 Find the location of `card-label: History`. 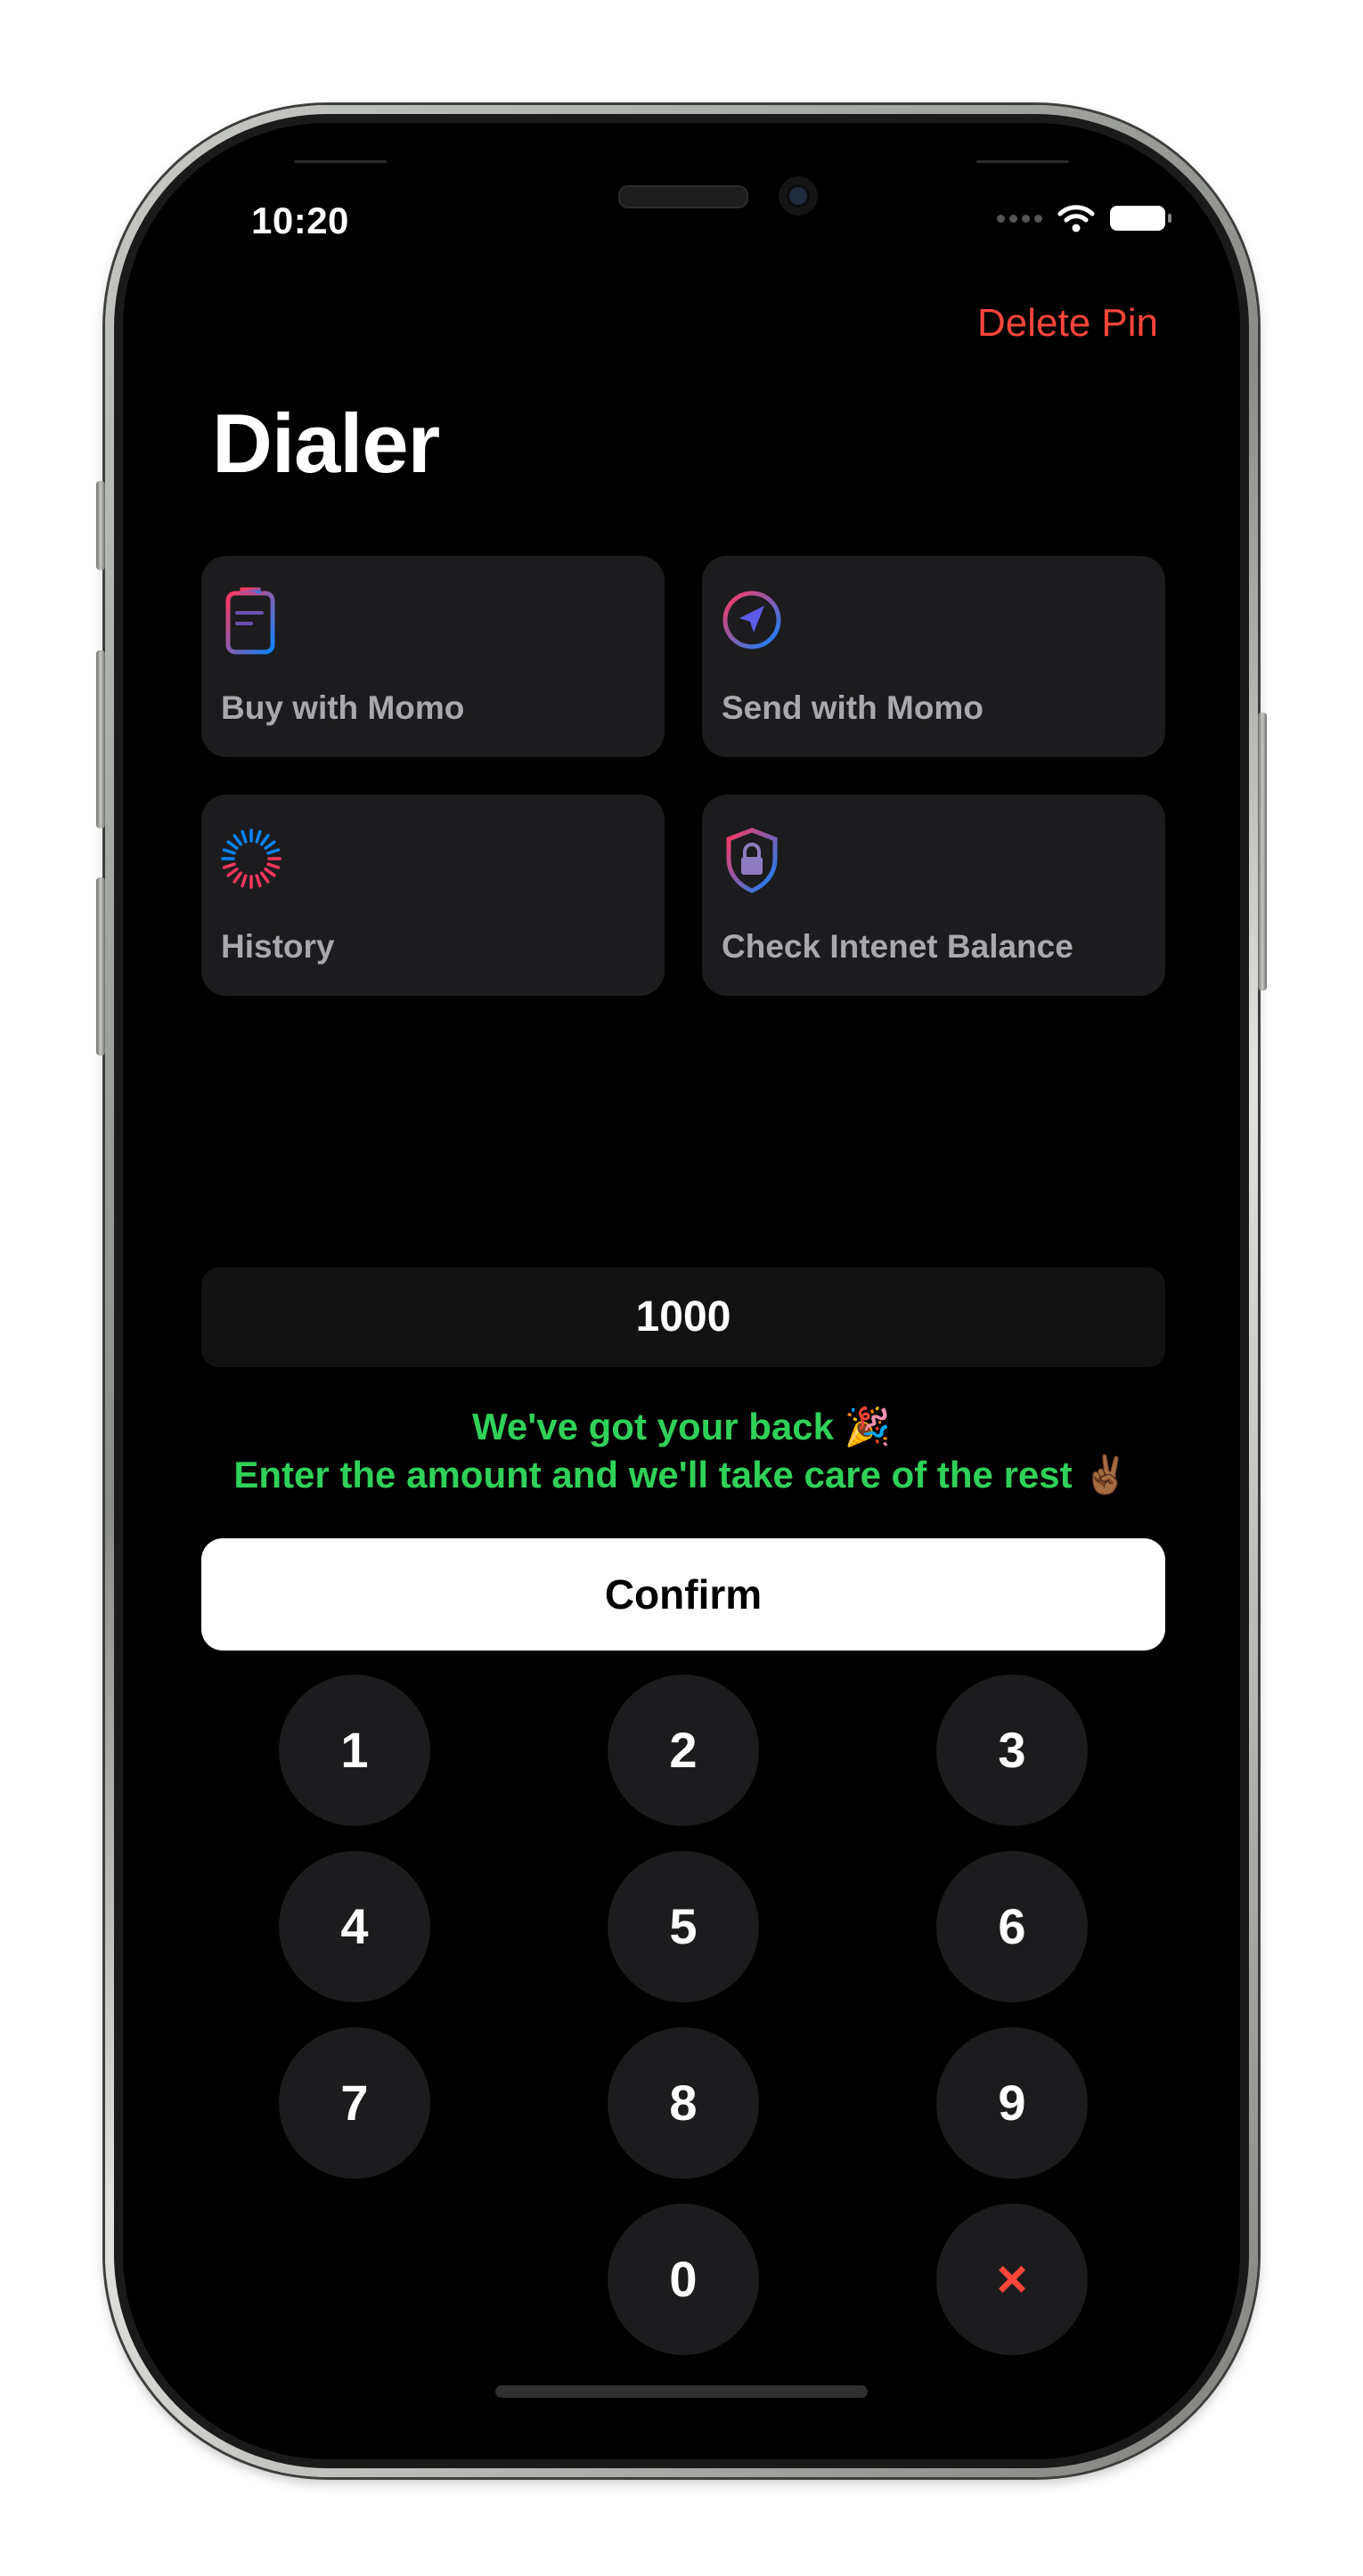

card-label: History is located at coordinates (278, 946).